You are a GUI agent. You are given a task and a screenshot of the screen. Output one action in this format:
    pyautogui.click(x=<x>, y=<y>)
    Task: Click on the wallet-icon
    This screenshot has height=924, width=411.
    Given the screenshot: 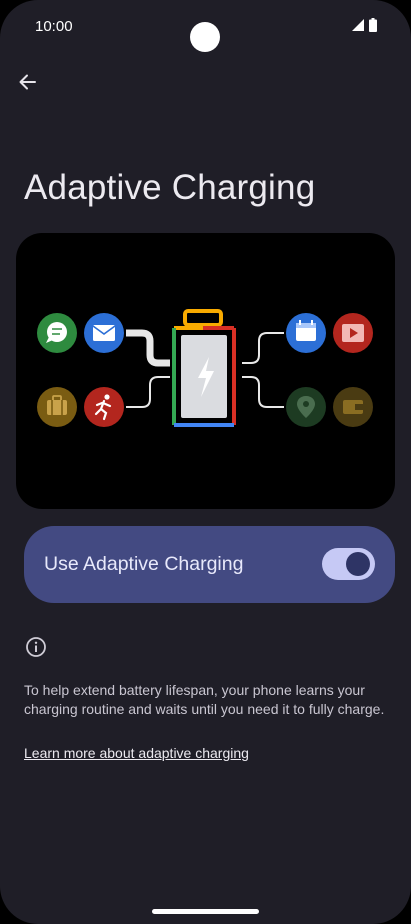 What is the action you would take?
    pyautogui.click(x=353, y=407)
    